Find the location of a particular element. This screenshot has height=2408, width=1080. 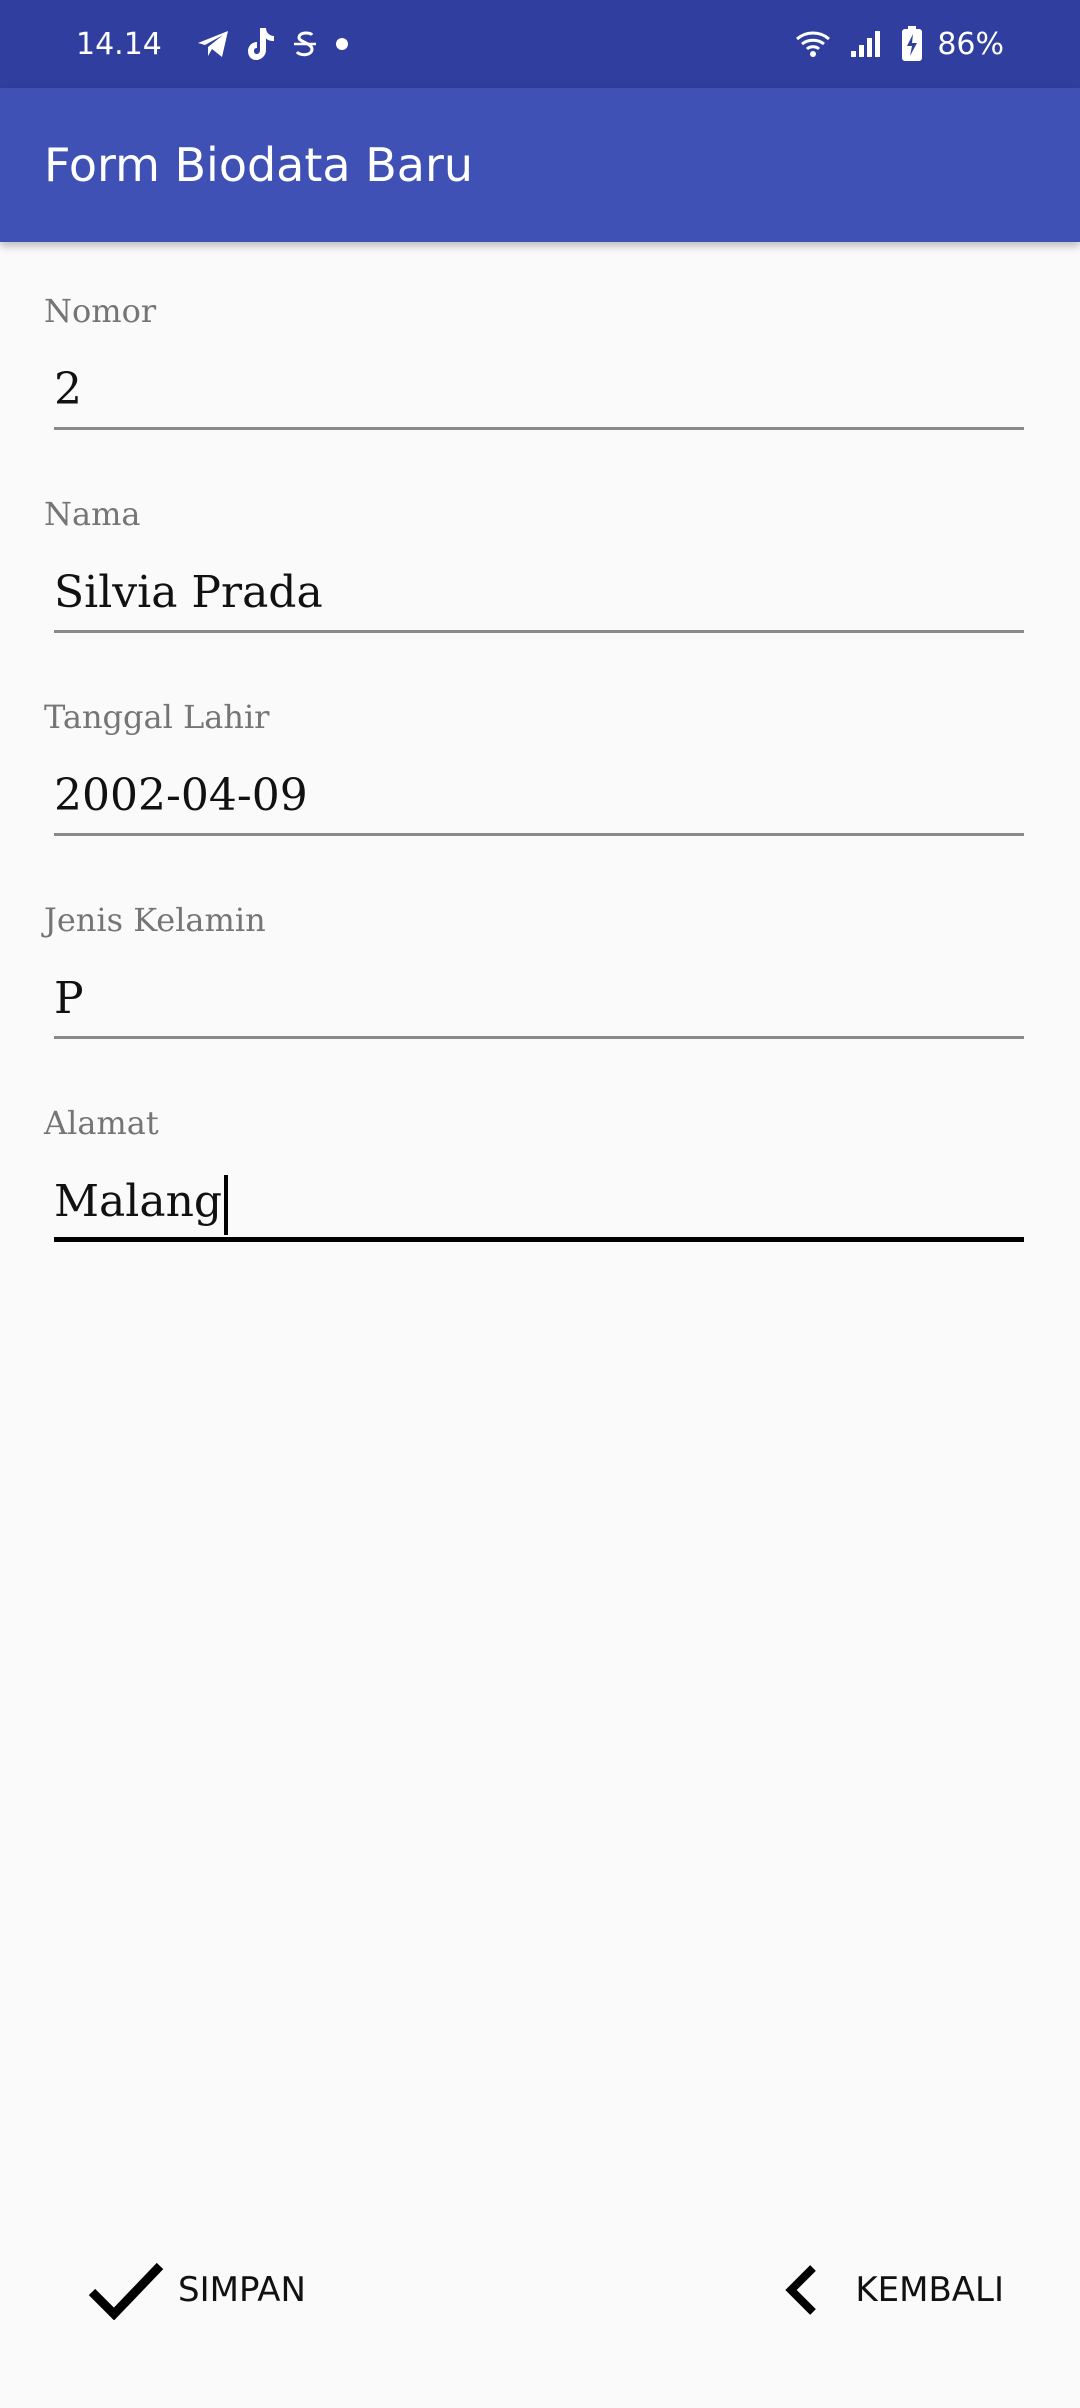

jenis-kelamin-input: P is located at coordinates (539, 999).